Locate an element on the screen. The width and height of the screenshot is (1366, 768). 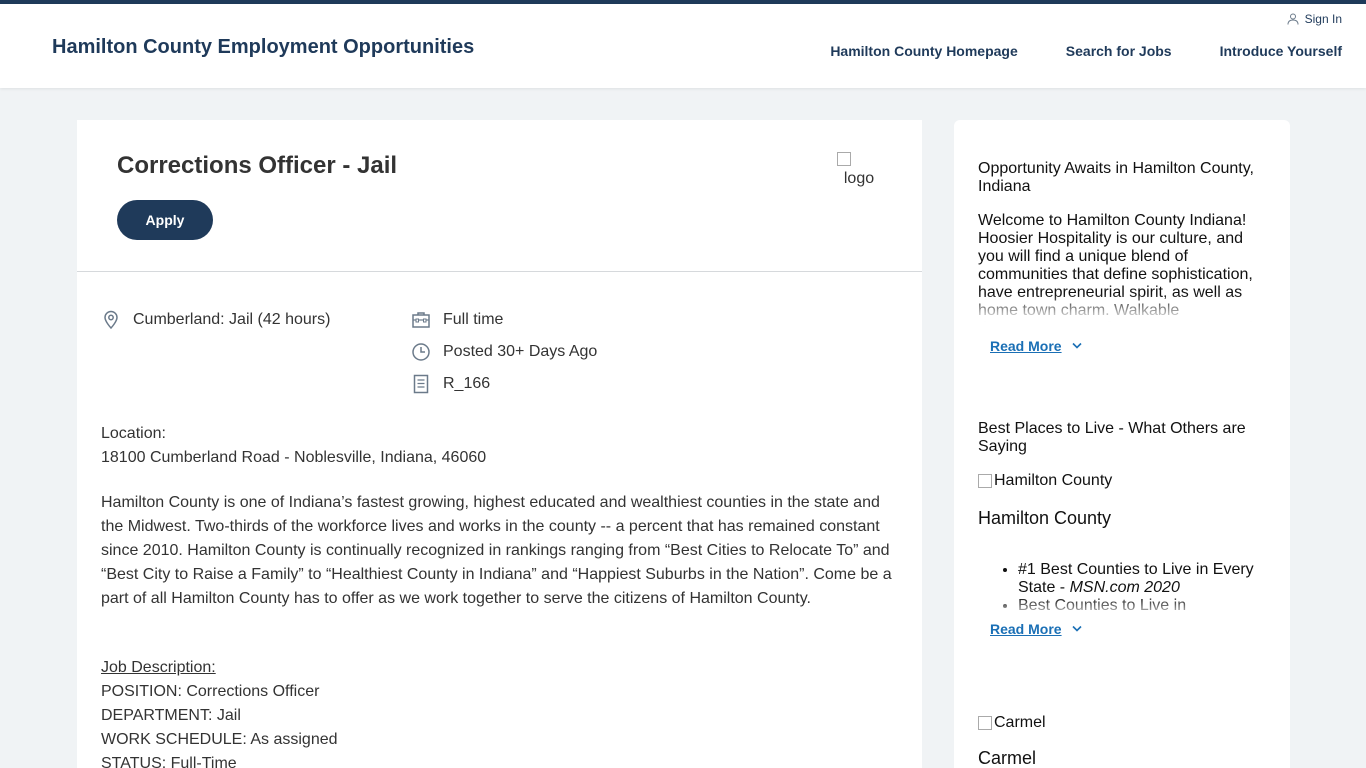
job-location: Cumberland: Jail (42 hours) is located at coordinates (215, 320).